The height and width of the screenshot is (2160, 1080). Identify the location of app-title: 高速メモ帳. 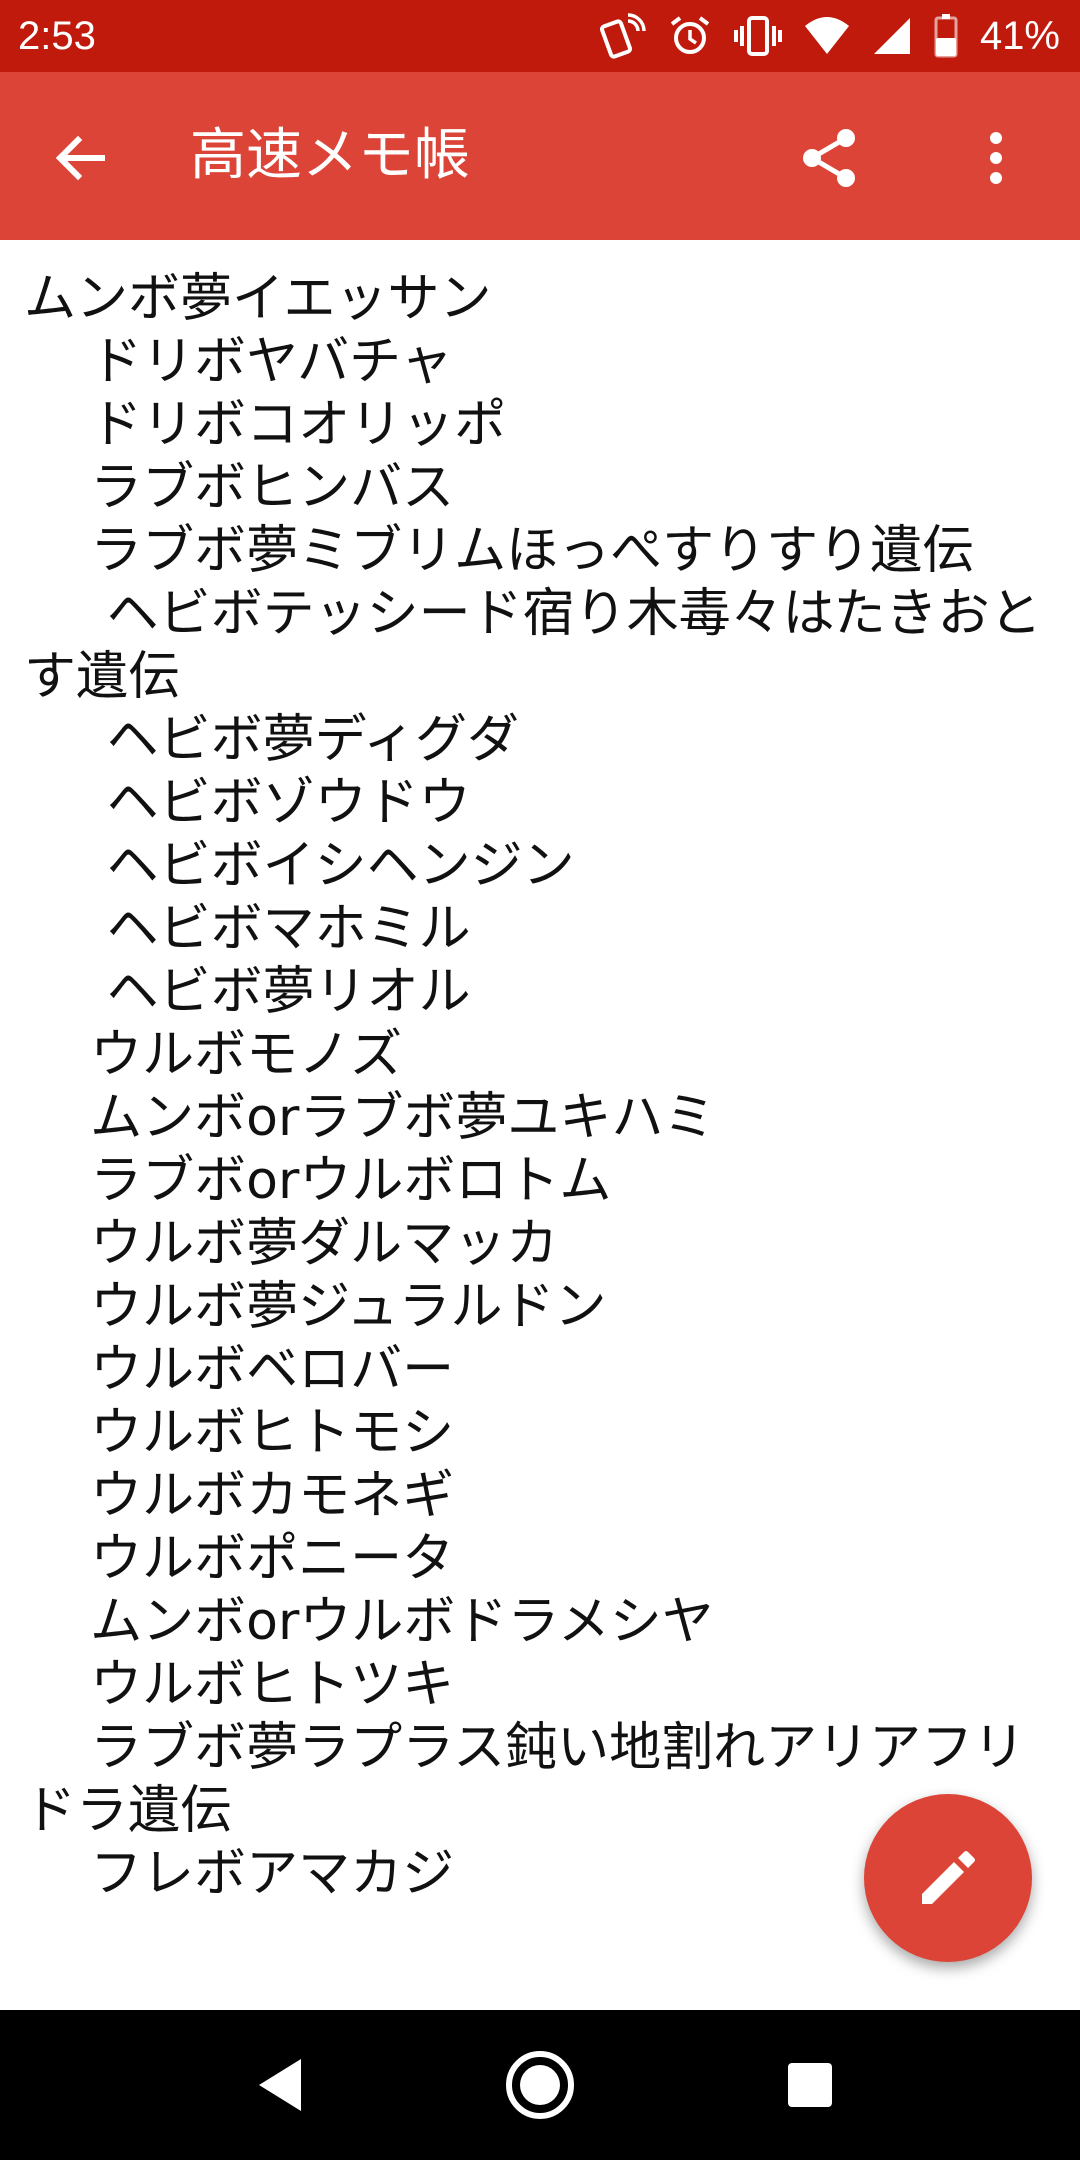
(330, 155).